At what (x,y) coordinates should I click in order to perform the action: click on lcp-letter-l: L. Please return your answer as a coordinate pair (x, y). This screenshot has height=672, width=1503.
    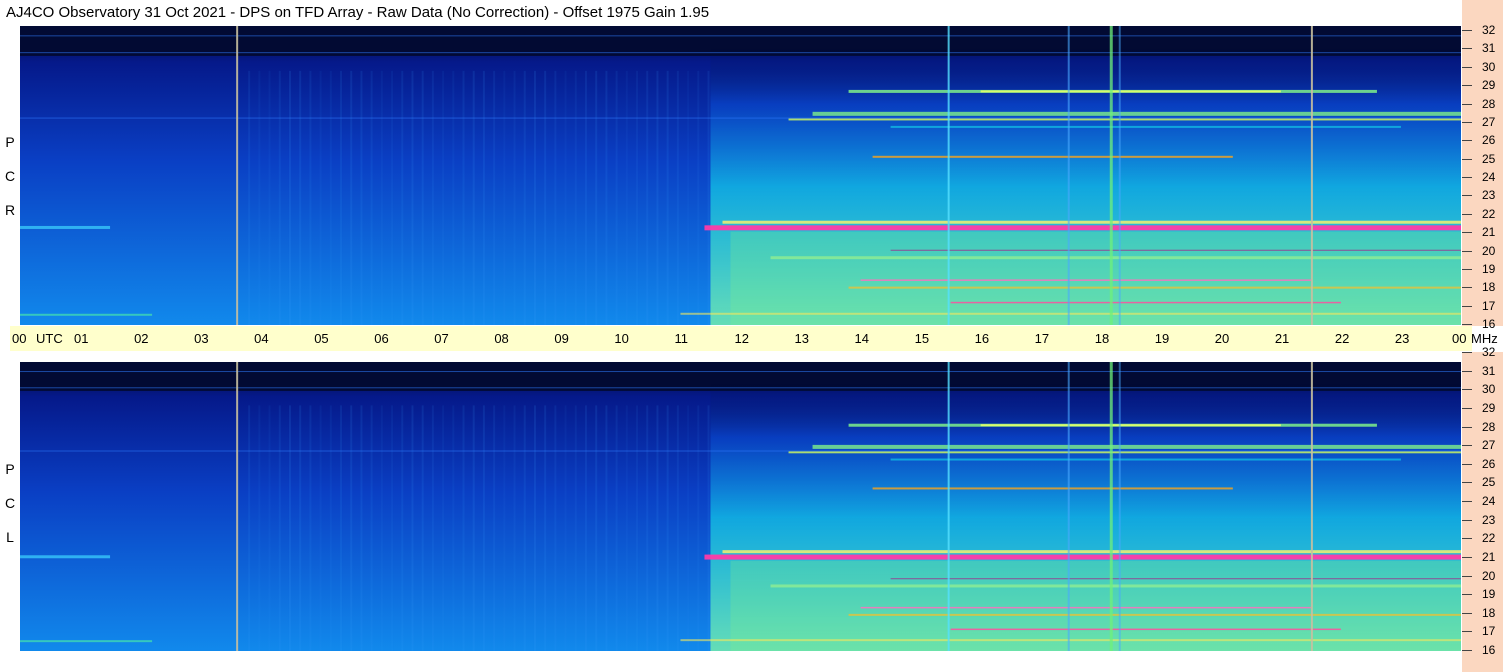
    Looking at the image, I should click on (10, 537).